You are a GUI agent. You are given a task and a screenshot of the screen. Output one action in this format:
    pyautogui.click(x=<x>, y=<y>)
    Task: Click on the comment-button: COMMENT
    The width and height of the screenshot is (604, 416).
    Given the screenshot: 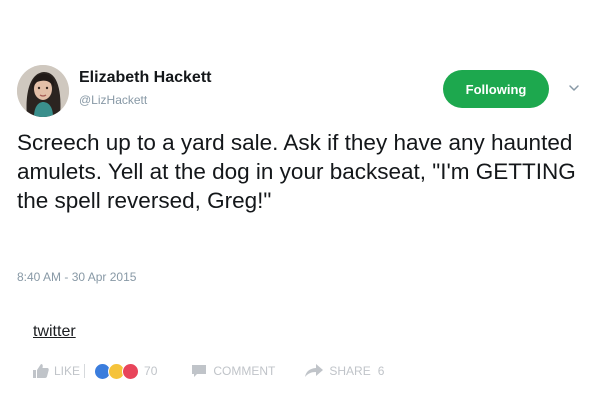 What is the action you would take?
    pyautogui.click(x=233, y=371)
    